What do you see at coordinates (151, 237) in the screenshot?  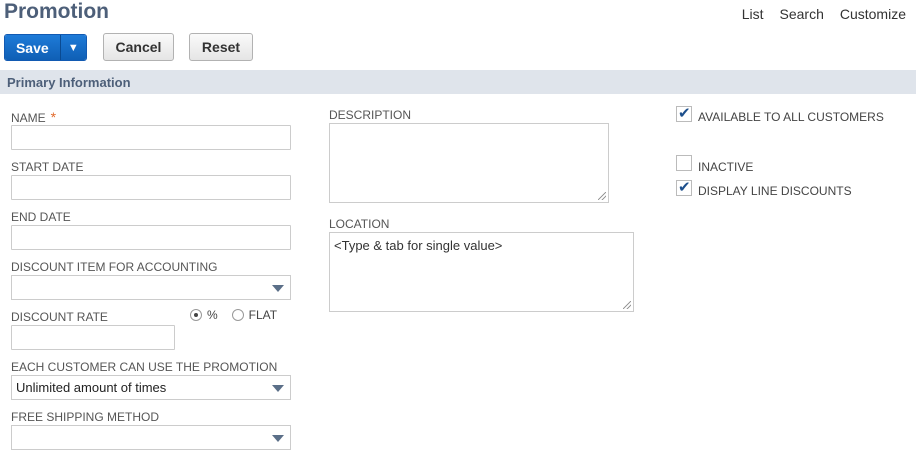 I see `end-date-field` at bounding box center [151, 237].